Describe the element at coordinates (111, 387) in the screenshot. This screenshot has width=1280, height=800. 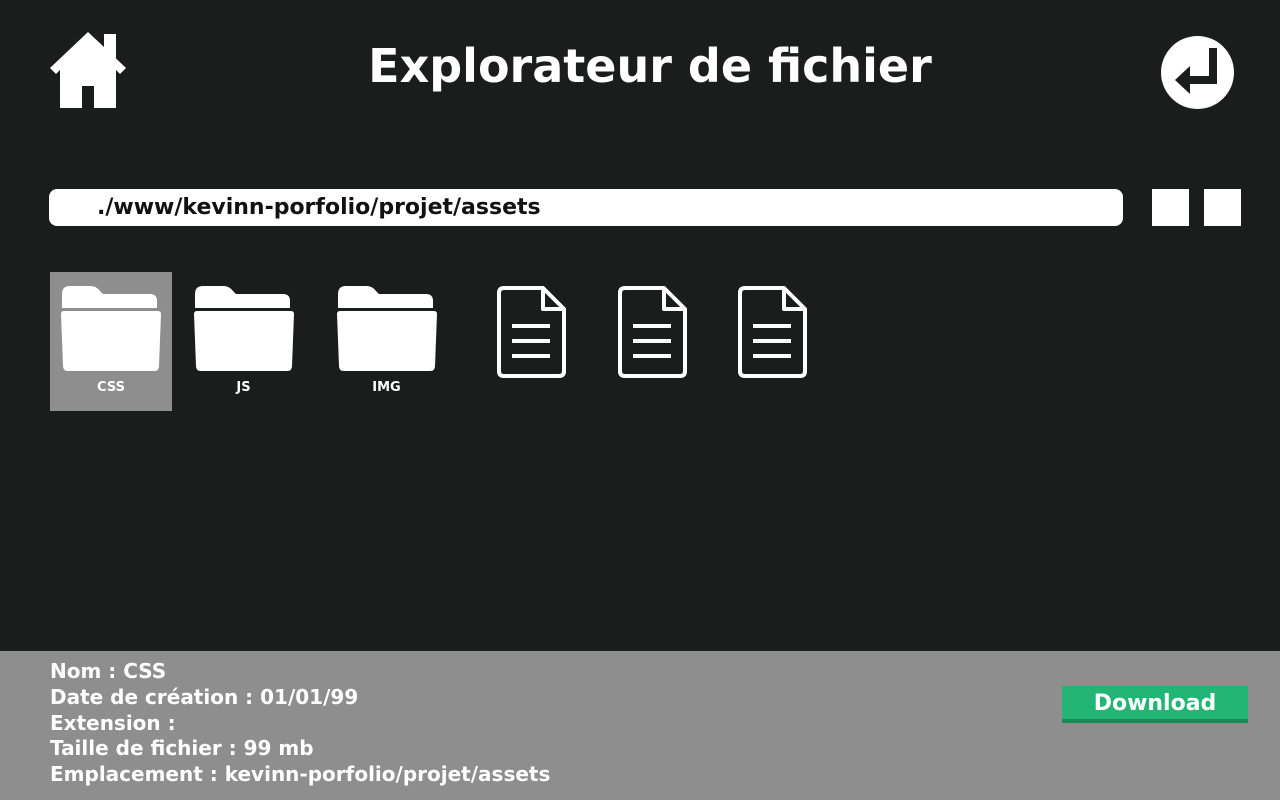
I see `item-label: CSS` at that location.